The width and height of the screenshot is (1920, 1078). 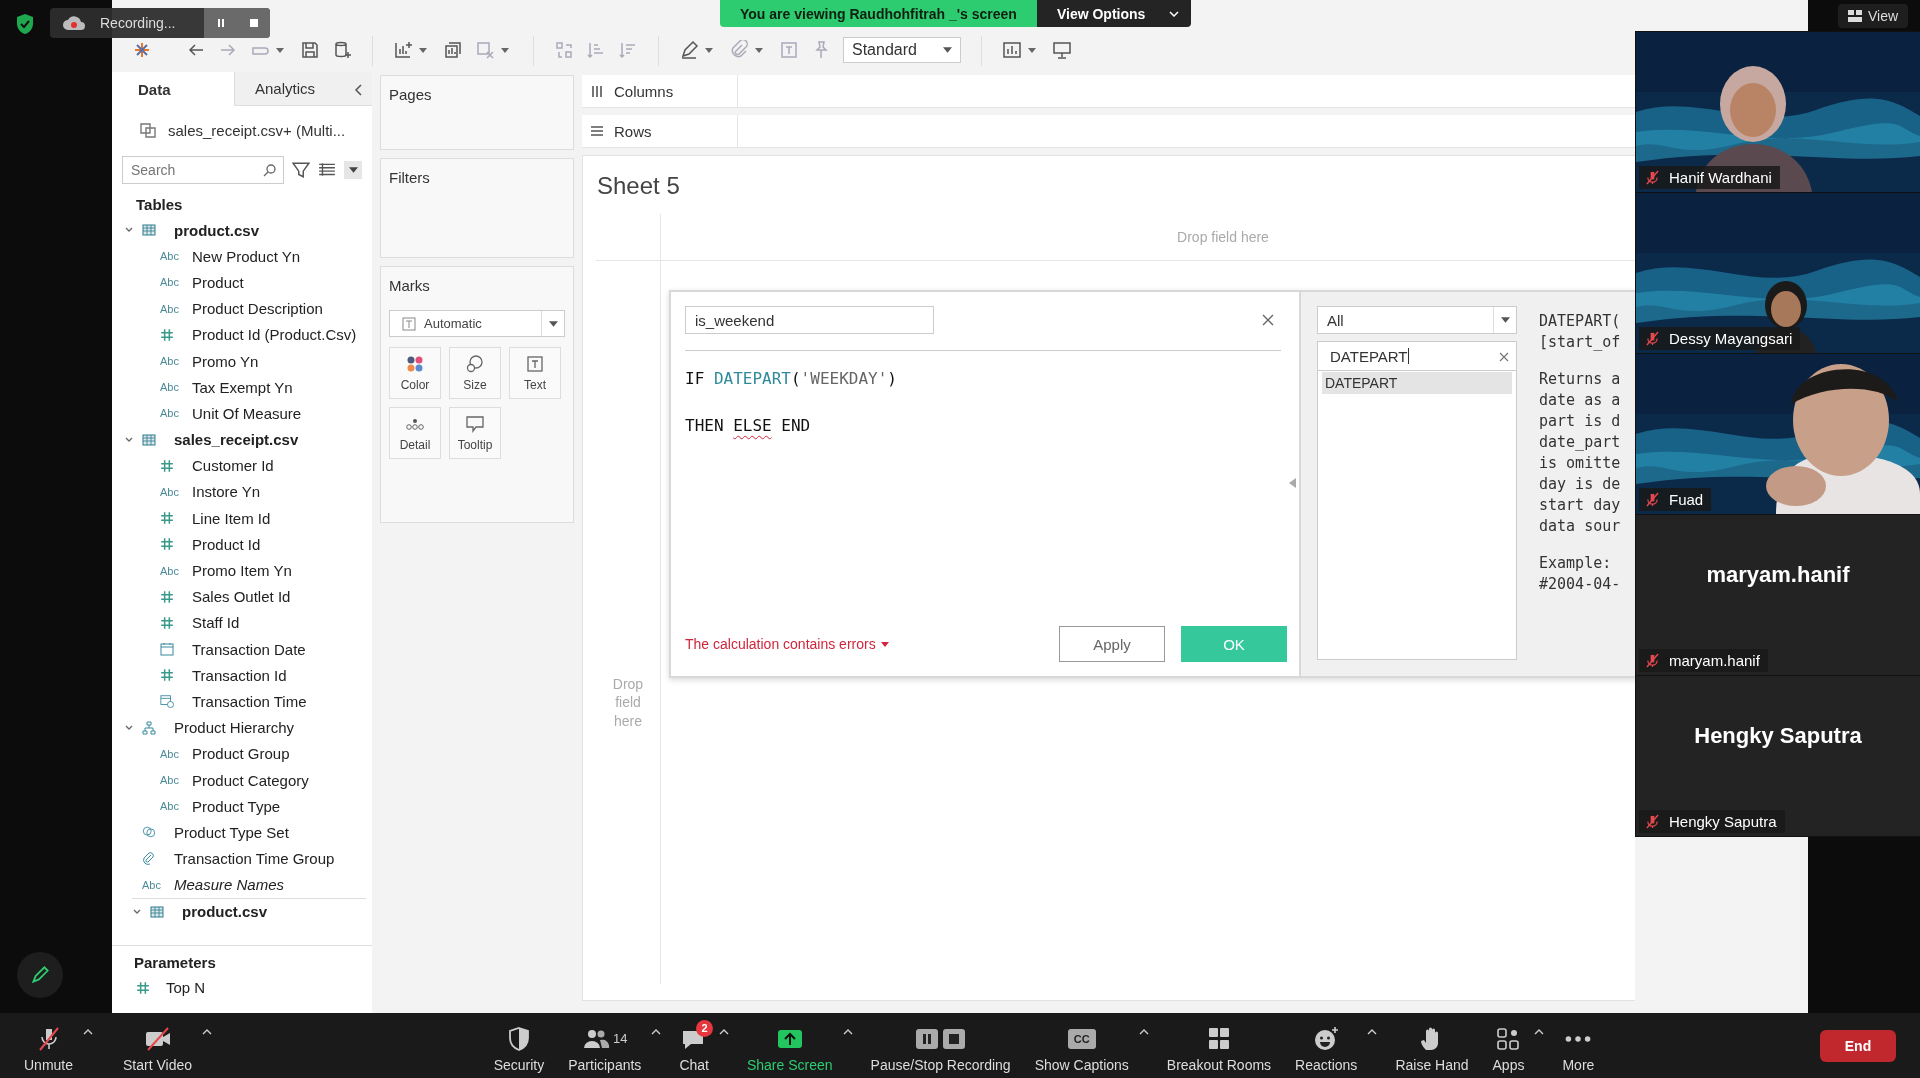 What do you see at coordinates (1778, 112) in the screenshot?
I see `participant-tile: Hanif Wardhani` at bounding box center [1778, 112].